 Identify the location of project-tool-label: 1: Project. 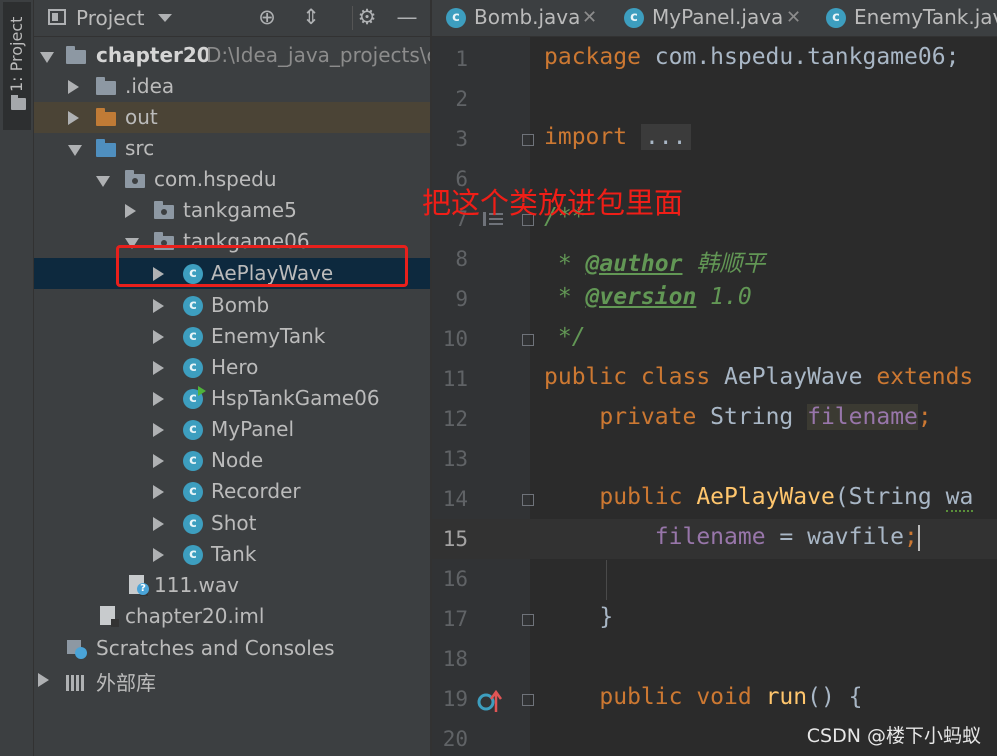
(16, 54).